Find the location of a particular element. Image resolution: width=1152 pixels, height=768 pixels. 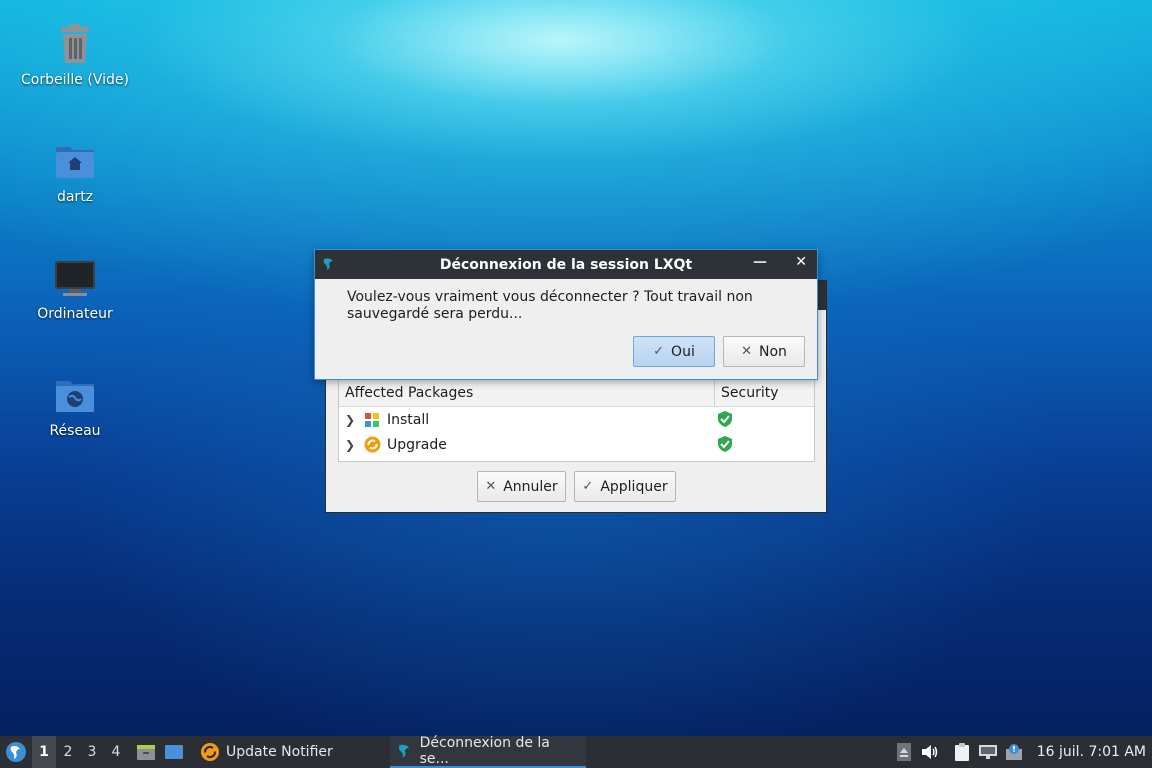

desktop-icon-home: dartz is located at coordinates (75, 172).